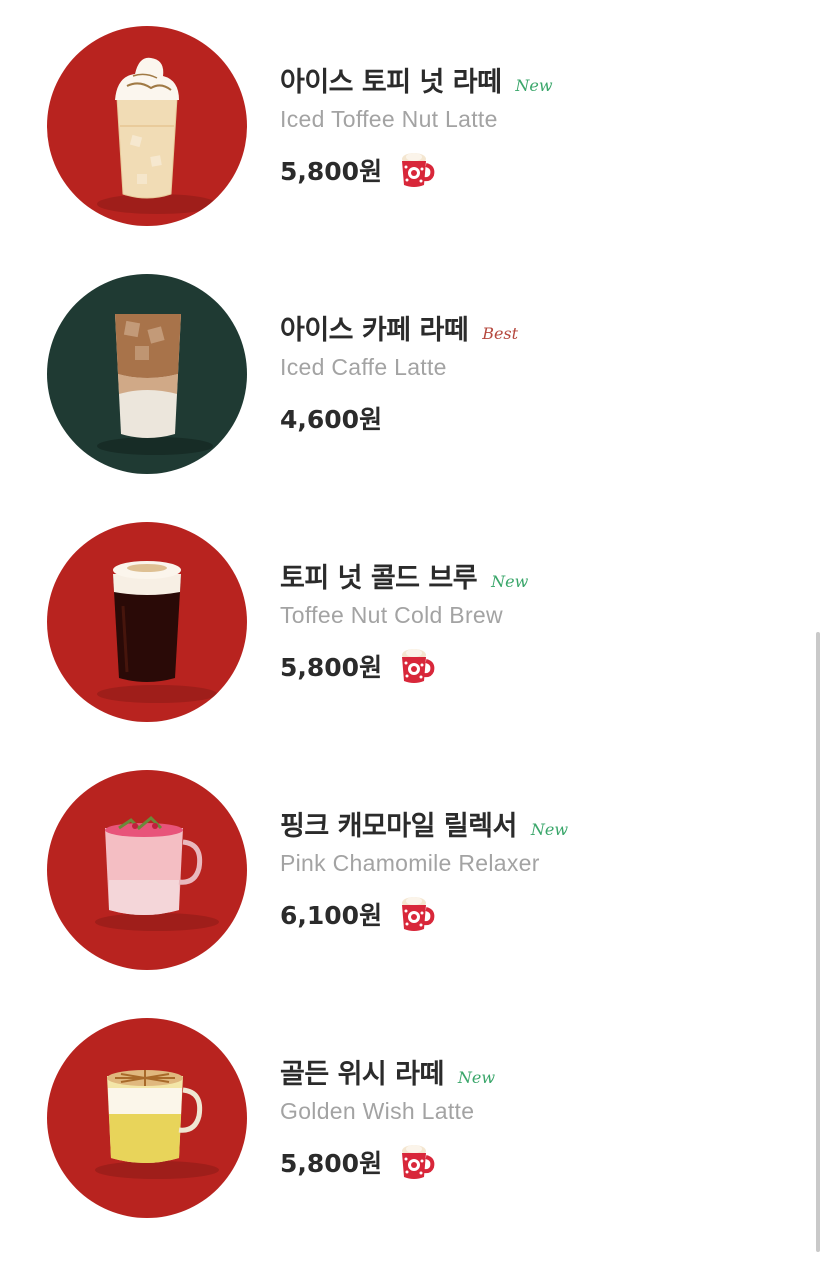 Image resolution: width=826 pixels, height=1278 pixels. What do you see at coordinates (540, 327) in the screenshot?
I see `title-row: 아이스 카페 라떼 Best` at bounding box center [540, 327].